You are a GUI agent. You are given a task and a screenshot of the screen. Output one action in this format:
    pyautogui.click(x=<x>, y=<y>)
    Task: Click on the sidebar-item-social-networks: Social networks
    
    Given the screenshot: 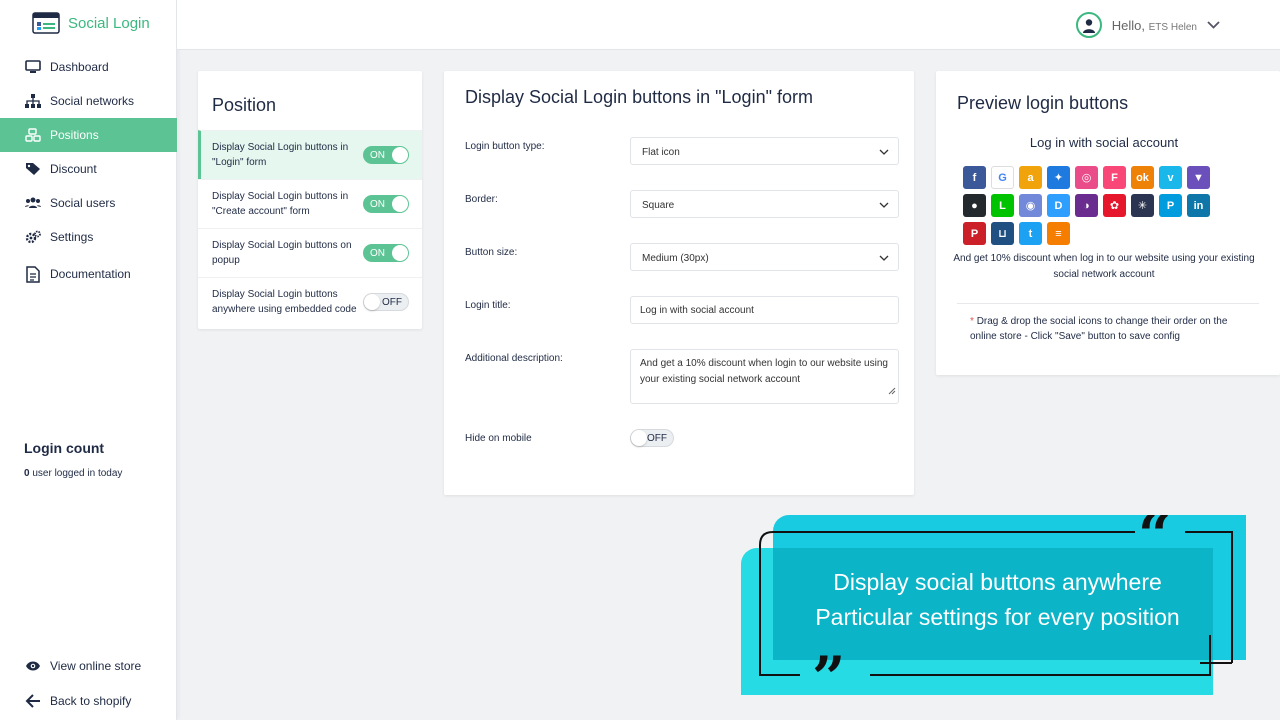 What is the action you would take?
    pyautogui.click(x=88, y=101)
    